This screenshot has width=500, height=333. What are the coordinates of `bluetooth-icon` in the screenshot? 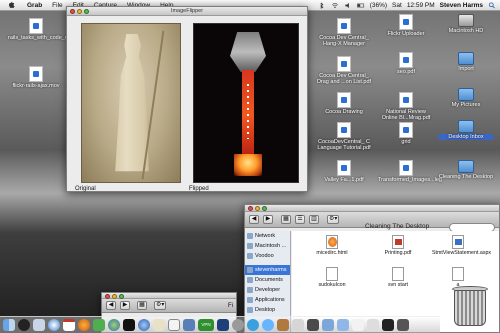 It's located at (322, 5).